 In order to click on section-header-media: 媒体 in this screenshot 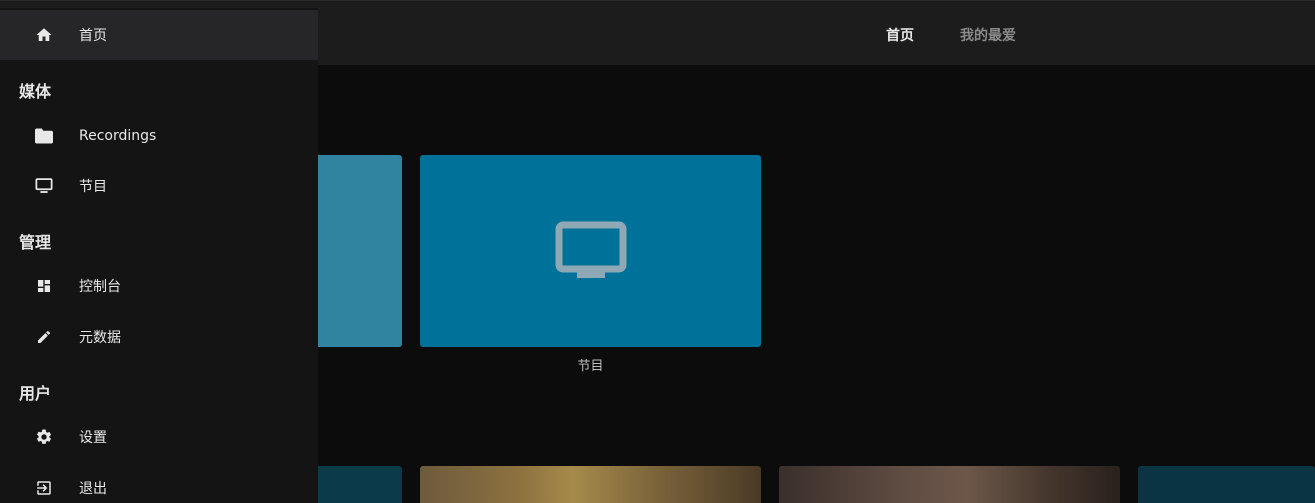, I will do `click(35, 91)`.